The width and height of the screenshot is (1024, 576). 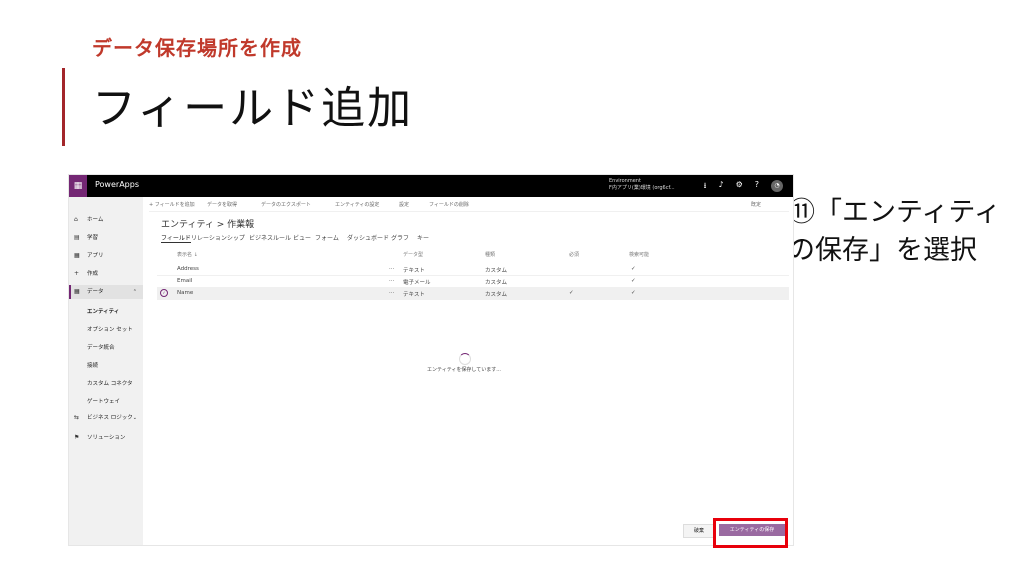 What do you see at coordinates (357, 204) in the screenshot?
I see `entity-settings-button: エンティティの設定` at bounding box center [357, 204].